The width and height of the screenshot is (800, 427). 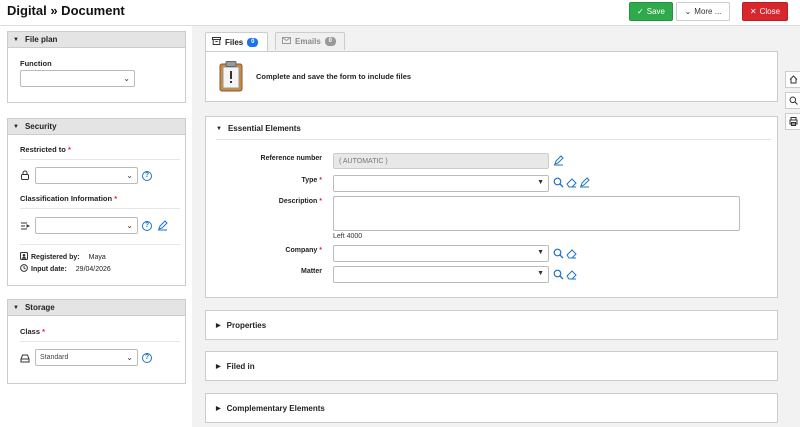 What do you see at coordinates (40, 126) in the screenshot?
I see `security-title: Security` at bounding box center [40, 126].